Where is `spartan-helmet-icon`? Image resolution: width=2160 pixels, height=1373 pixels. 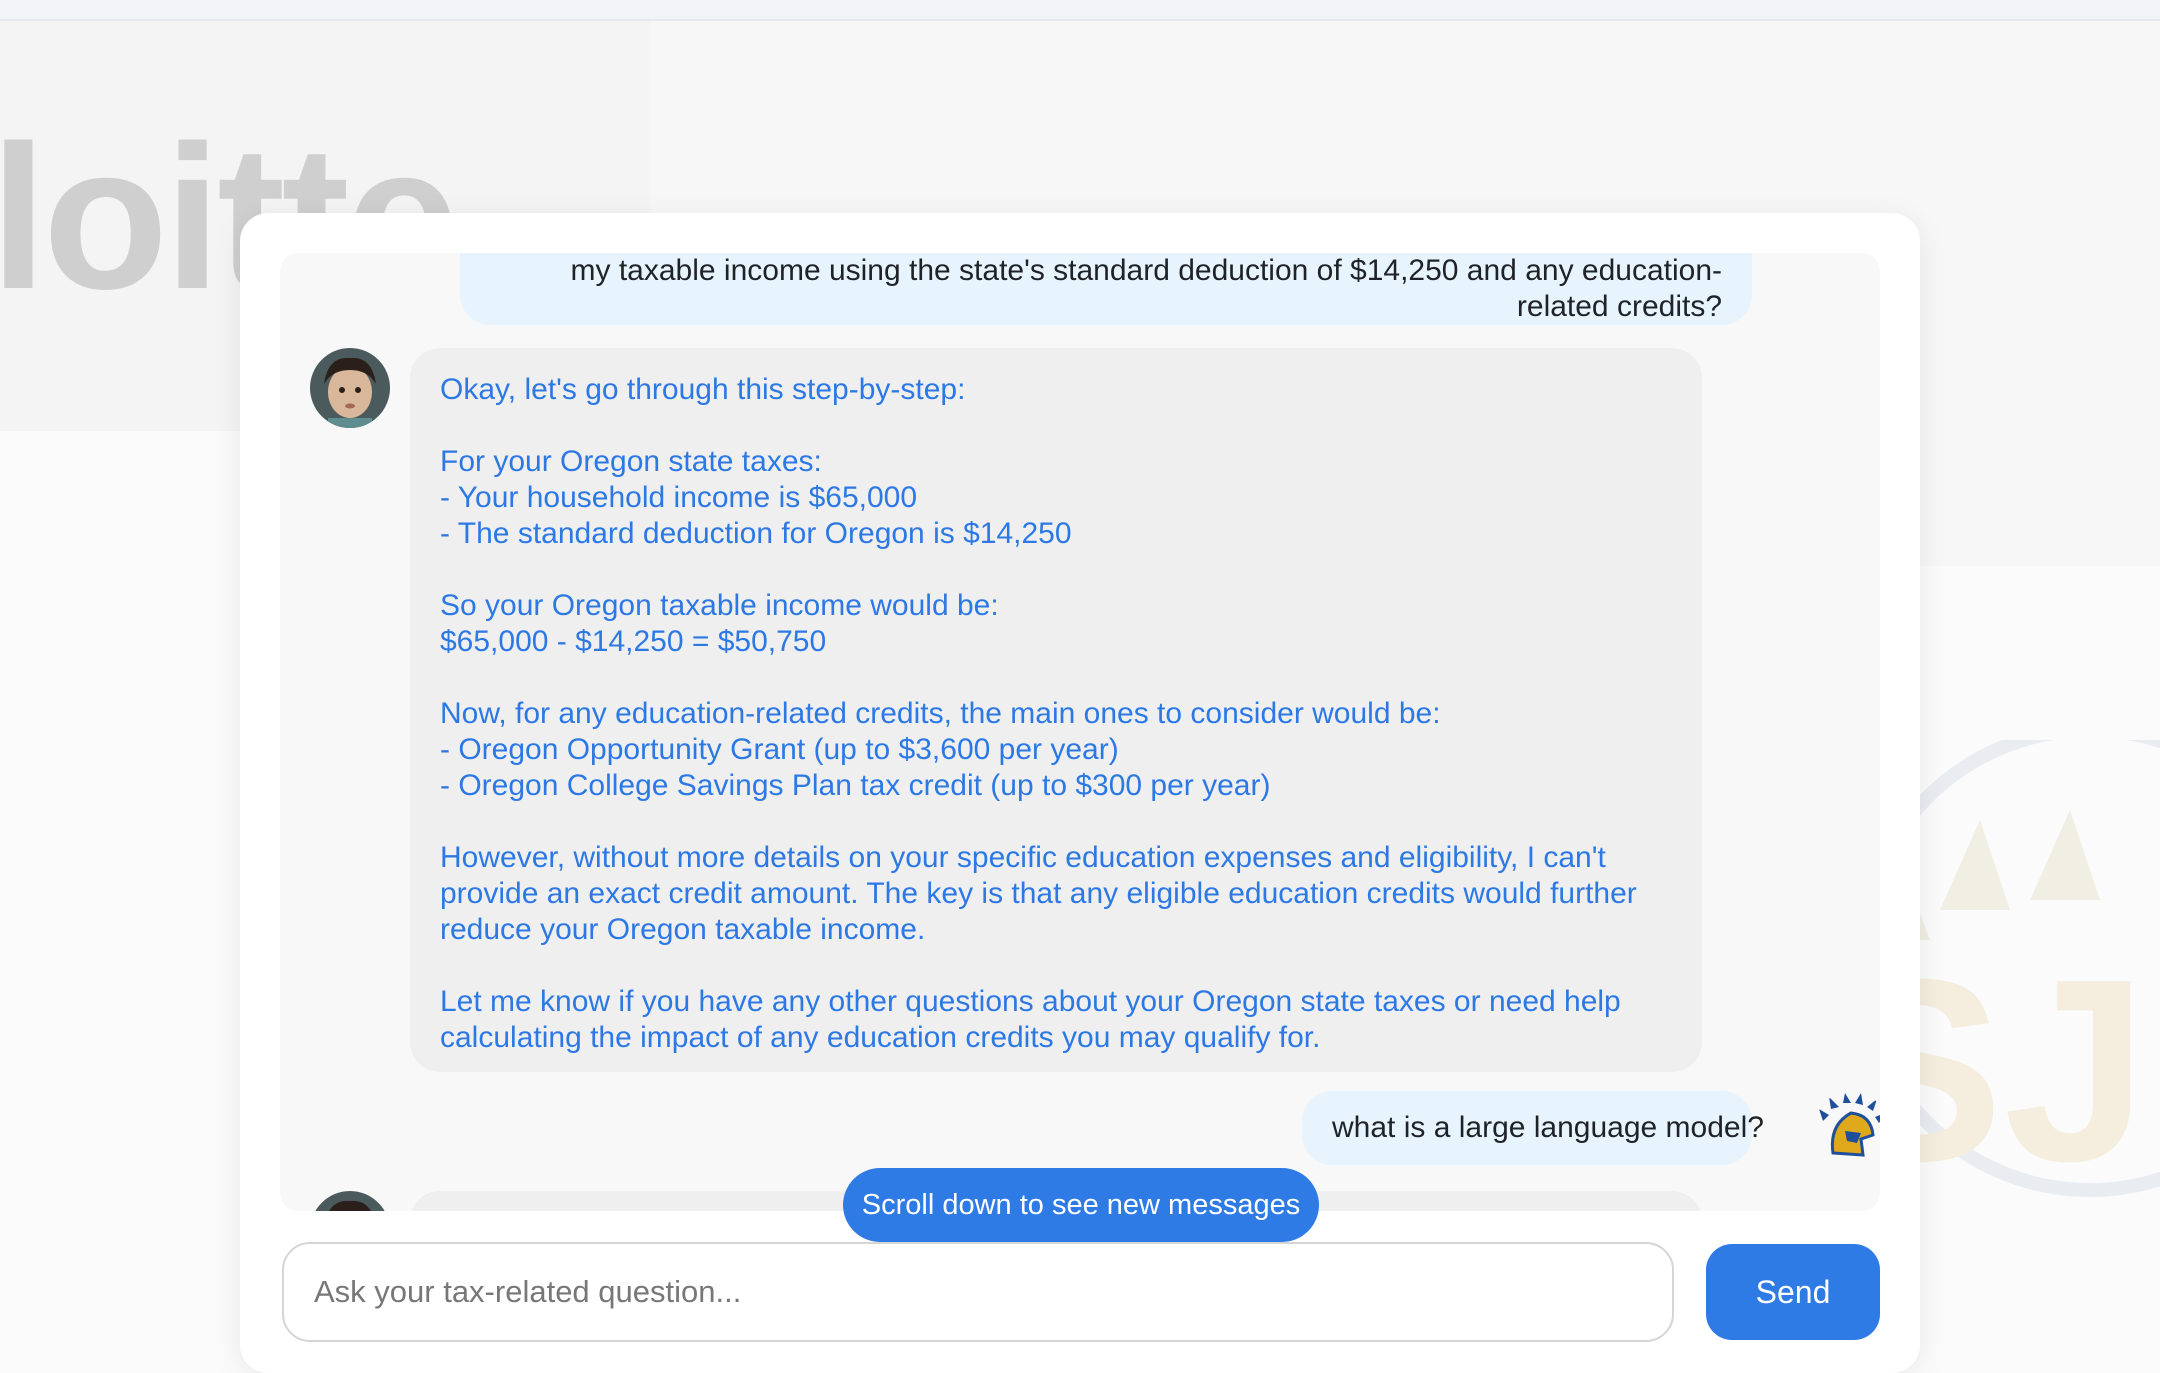
spartan-helmet-icon is located at coordinates (1847, 1127).